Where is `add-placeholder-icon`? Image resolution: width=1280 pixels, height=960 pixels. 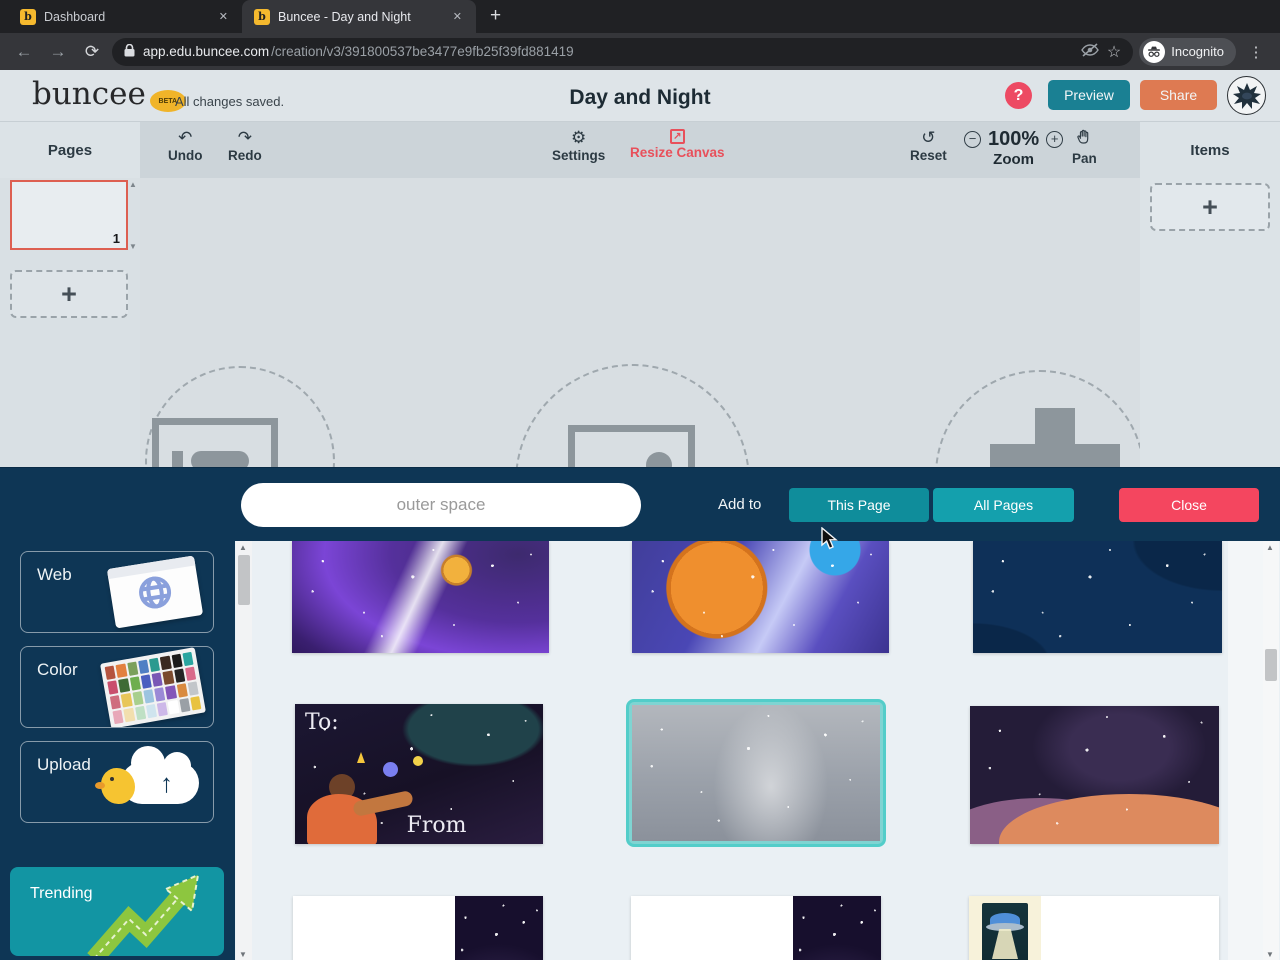
add-placeholder-icon is located at coordinates (1055, 437).